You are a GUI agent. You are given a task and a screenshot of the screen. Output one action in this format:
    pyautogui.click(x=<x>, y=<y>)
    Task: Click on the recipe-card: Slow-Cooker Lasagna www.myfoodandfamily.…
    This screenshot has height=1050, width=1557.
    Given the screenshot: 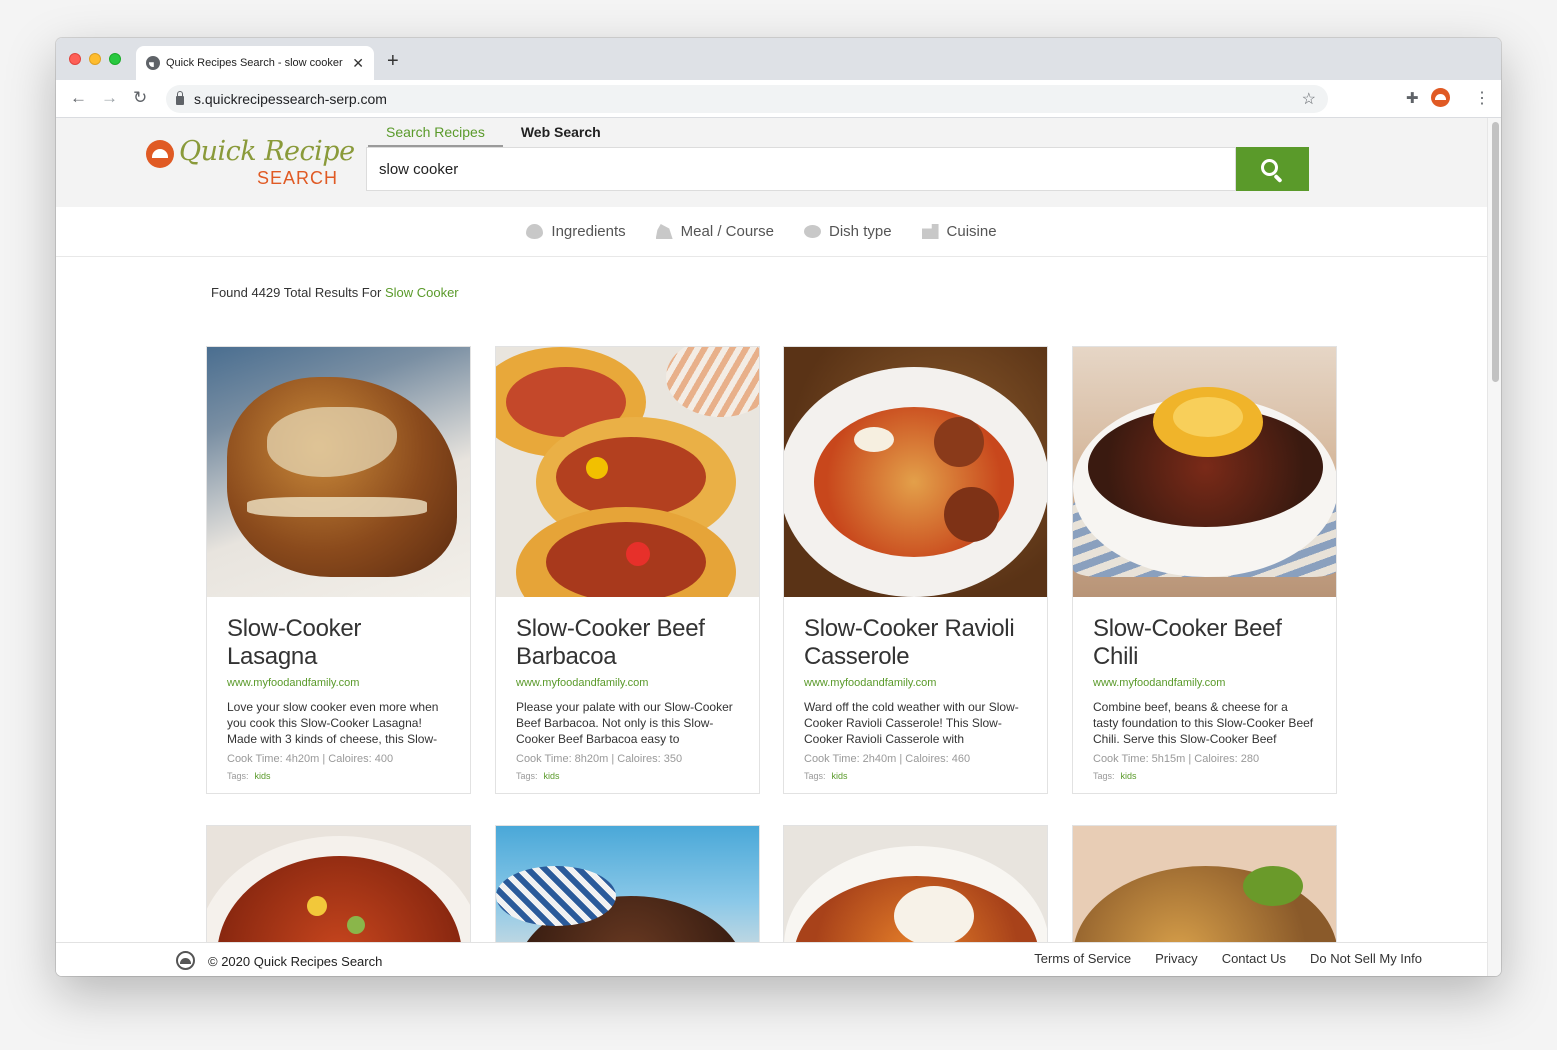 What is the action you would take?
    pyautogui.click(x=338, y=570)
    